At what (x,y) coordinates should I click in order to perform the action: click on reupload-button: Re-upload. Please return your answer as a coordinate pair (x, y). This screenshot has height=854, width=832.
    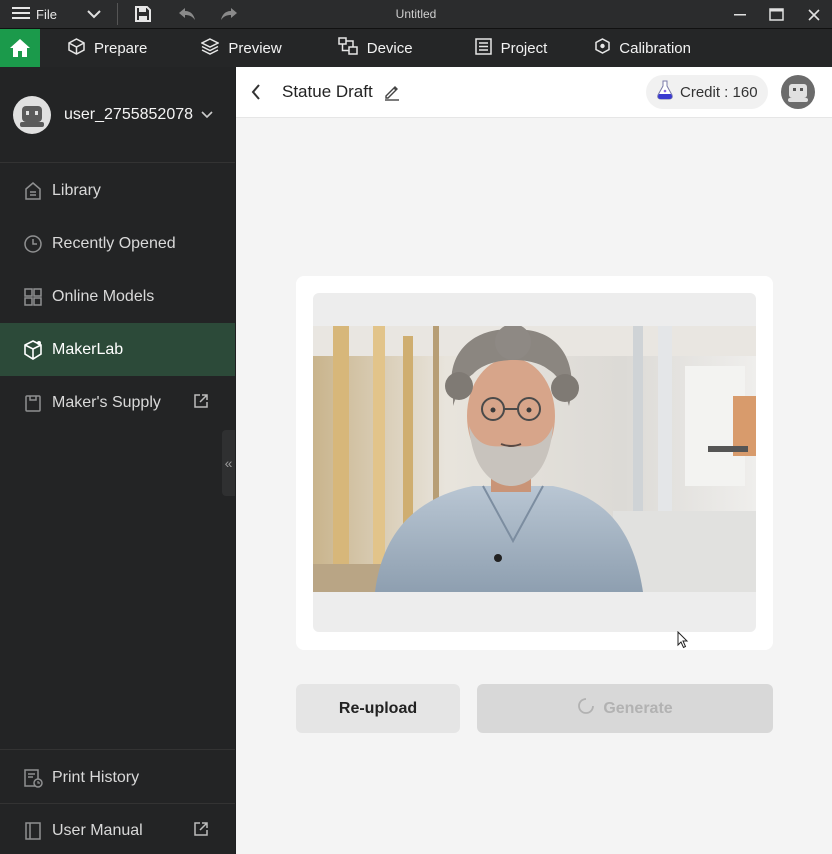
    Looking at the image, I should click on (378, 708).